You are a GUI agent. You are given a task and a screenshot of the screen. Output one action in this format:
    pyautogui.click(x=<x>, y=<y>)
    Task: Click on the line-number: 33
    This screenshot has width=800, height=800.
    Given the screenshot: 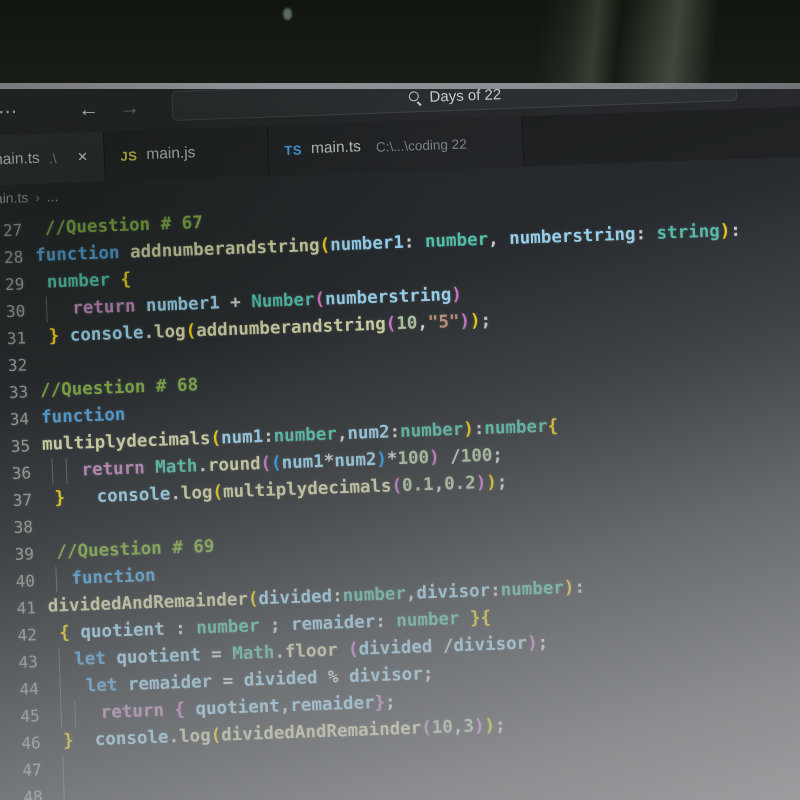 What is the action you would take?
    pyautogui.click(x=20, y=392)
    